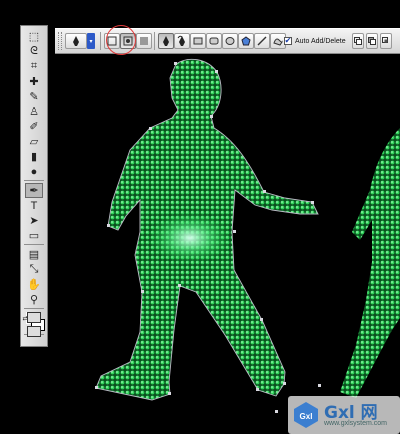  What do you see at coordinates (34, 126) in the screenshot?
I see `history-brush-tool-icon: ✐` at bounding box center [34, 126].